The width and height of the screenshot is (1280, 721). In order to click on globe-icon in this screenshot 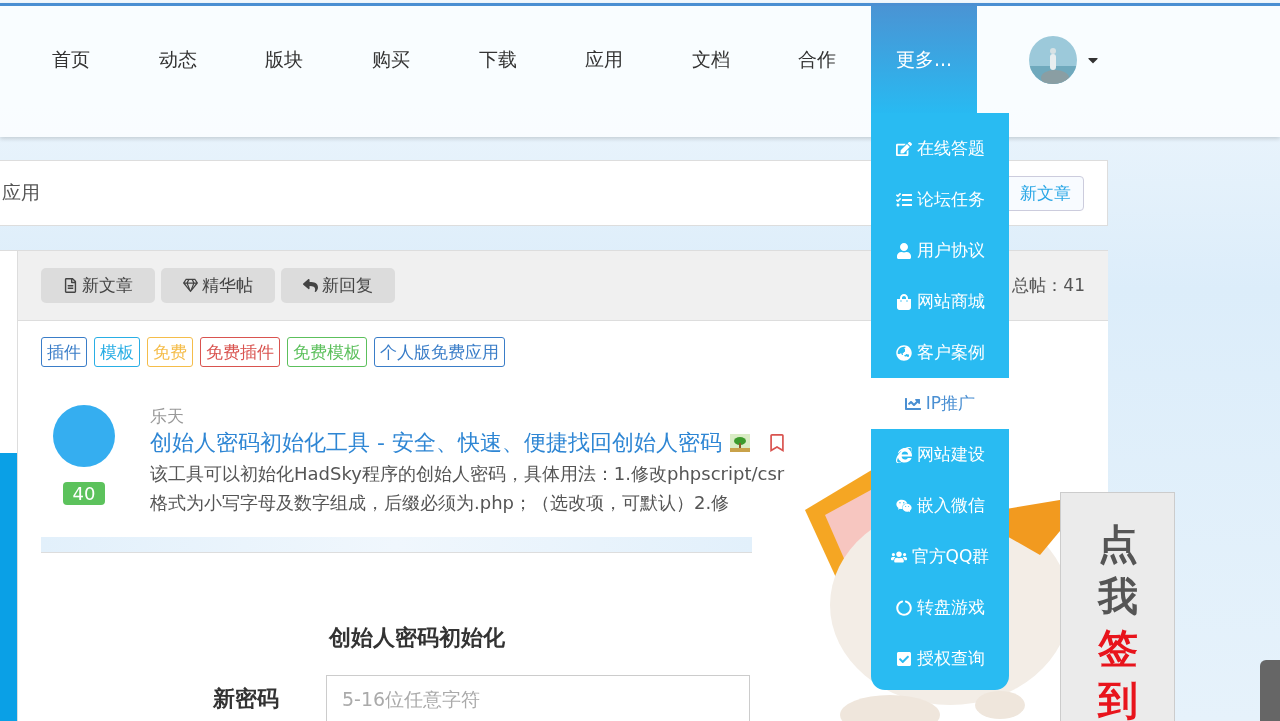, I will do `click(903, 352)`.